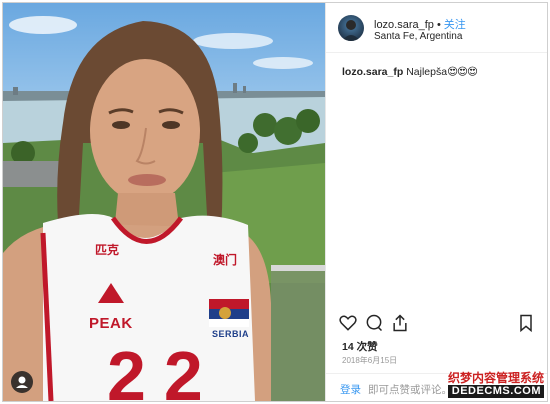 This screenshot has width=550, height=404. I want to click on watermark-domain: DEDECMS.COM, so click(495, 391).